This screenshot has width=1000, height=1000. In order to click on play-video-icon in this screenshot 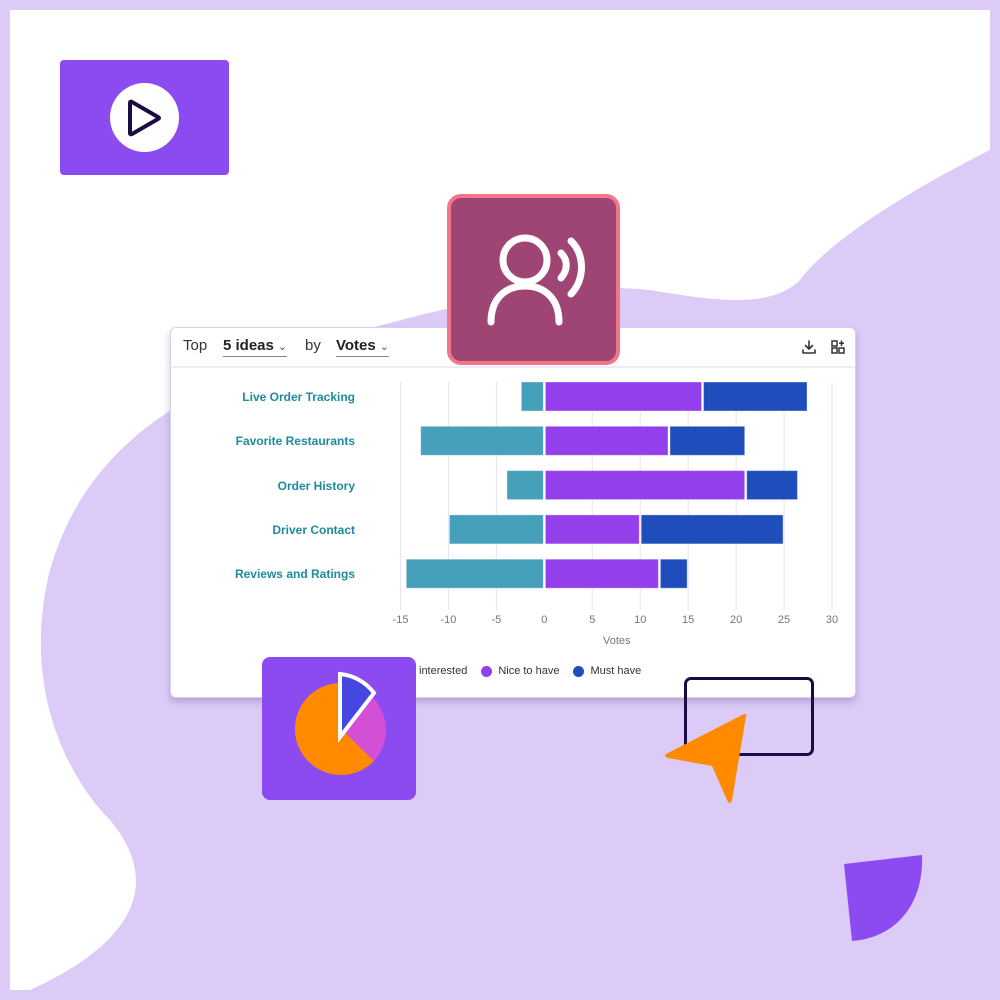, I will do `click(144, 118)`.